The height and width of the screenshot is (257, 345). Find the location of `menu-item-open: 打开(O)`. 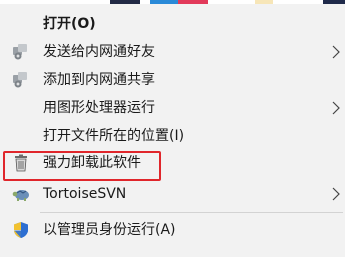

menu-item-open: 打开(O) is located at coordinates (172, 24).